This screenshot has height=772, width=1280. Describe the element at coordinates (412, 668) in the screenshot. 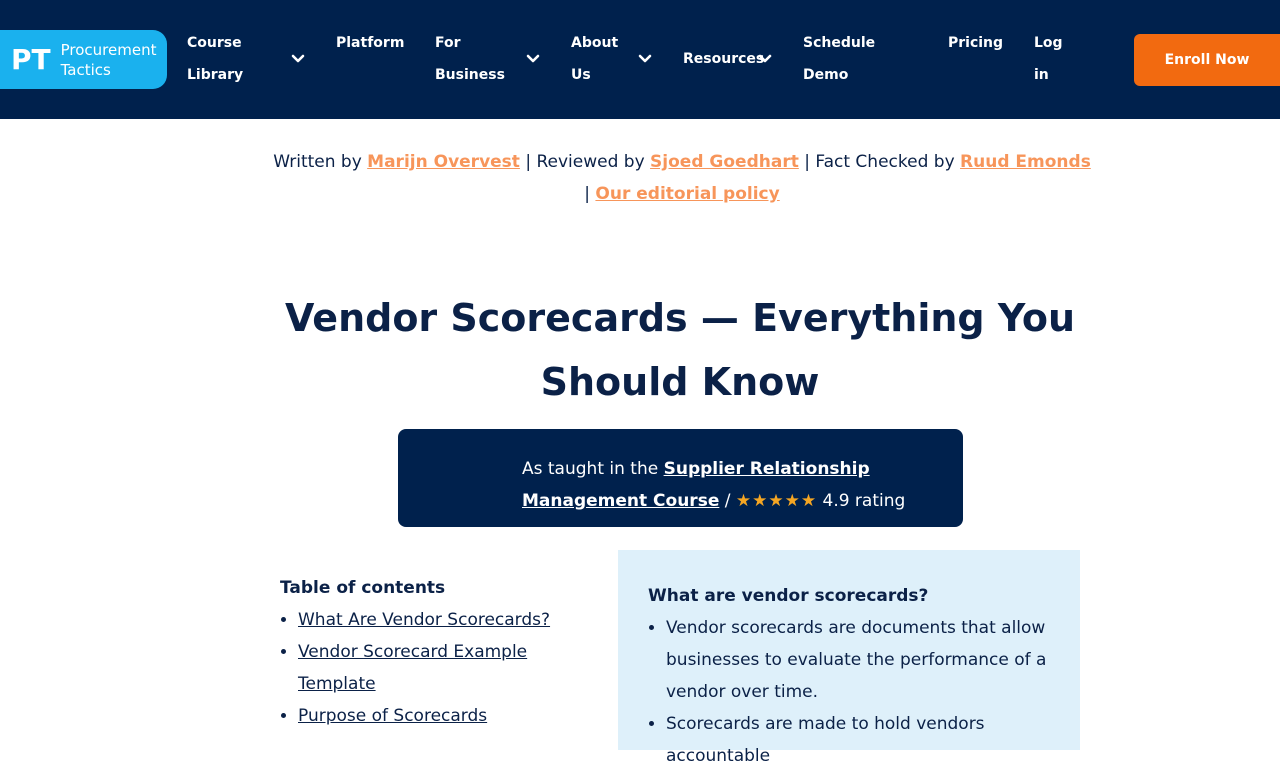

I see `toc-link: Vendor Scorecard Example Template` at that location.